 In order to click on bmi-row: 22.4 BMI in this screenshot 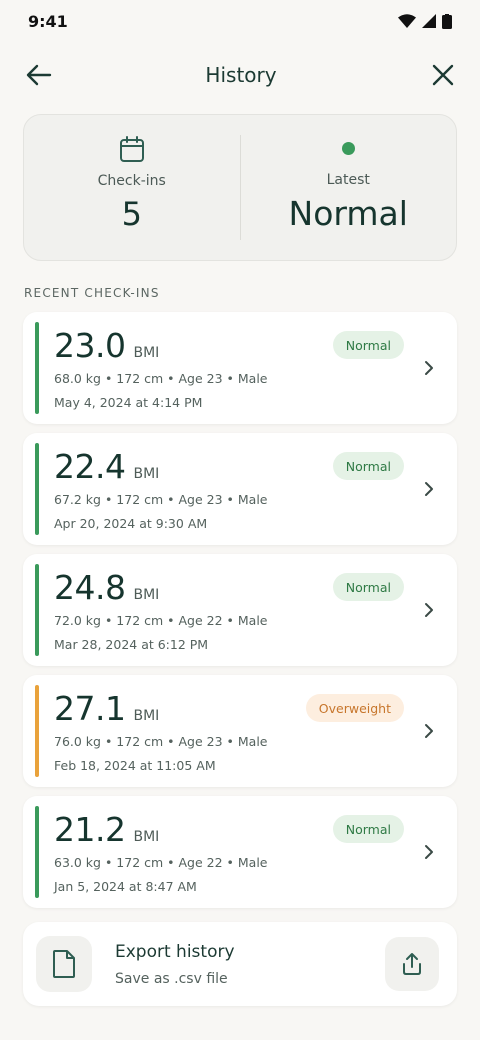, I will do `click(106, 466)`.